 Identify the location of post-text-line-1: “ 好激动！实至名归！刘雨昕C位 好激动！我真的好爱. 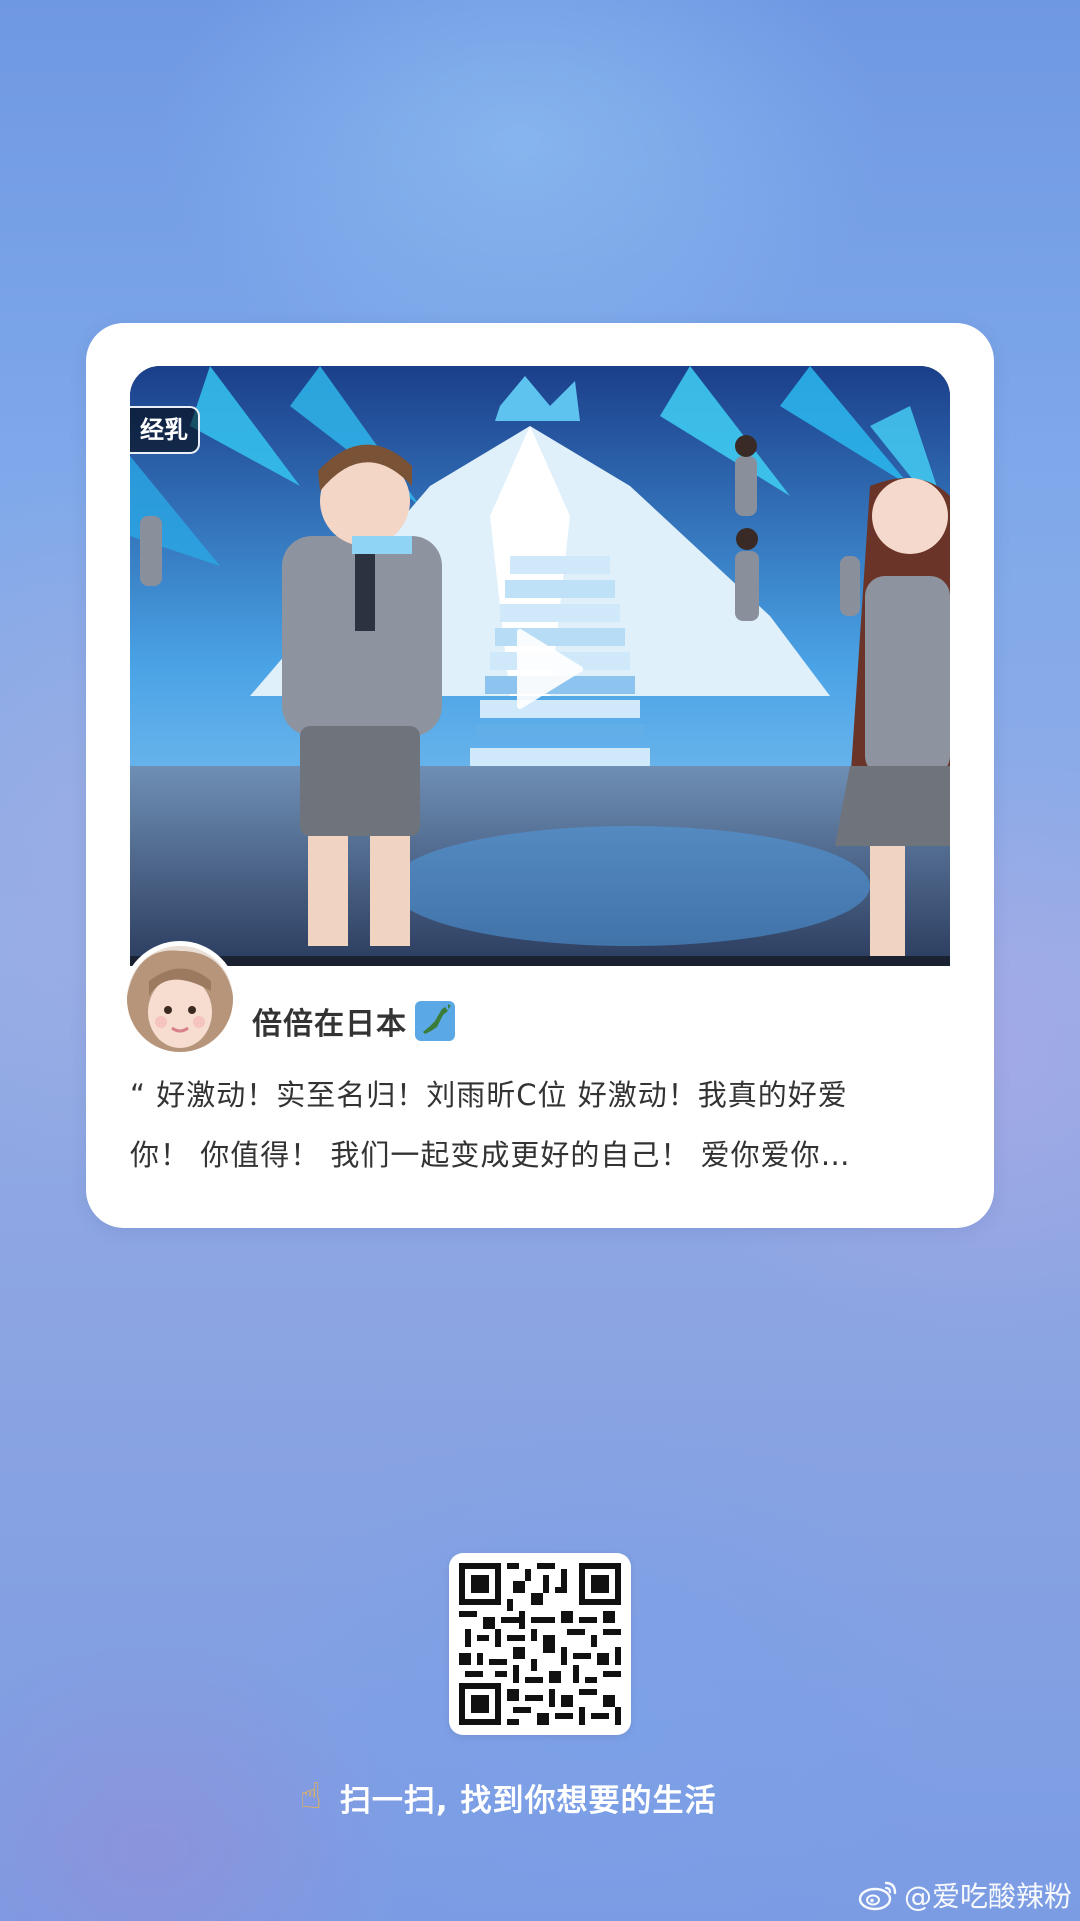
(489, 1095).